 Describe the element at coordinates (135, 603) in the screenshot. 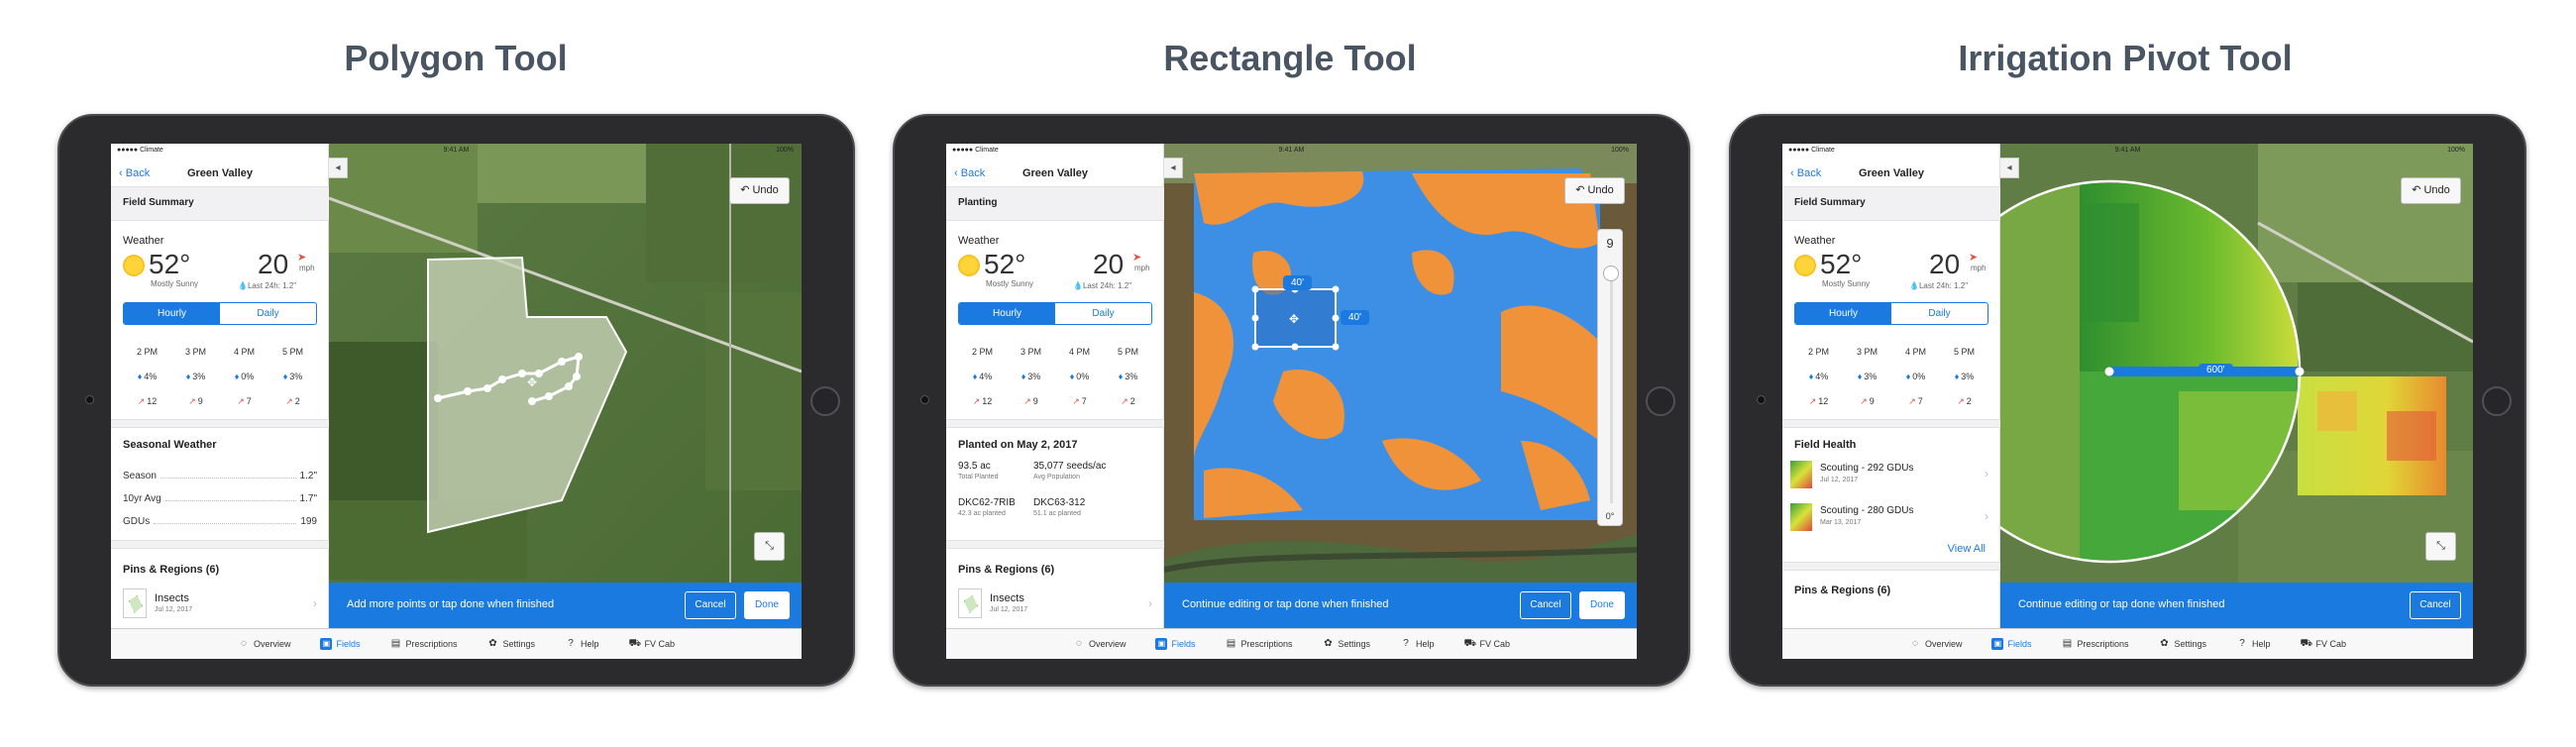

I see `pin-thumbnail` at that location.